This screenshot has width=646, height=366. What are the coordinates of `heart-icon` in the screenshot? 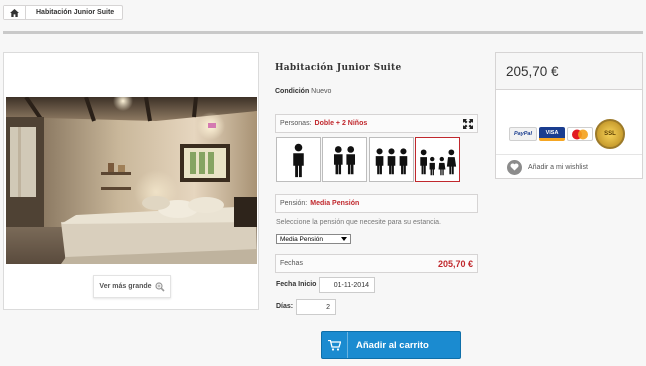 It's located at (514, 167).